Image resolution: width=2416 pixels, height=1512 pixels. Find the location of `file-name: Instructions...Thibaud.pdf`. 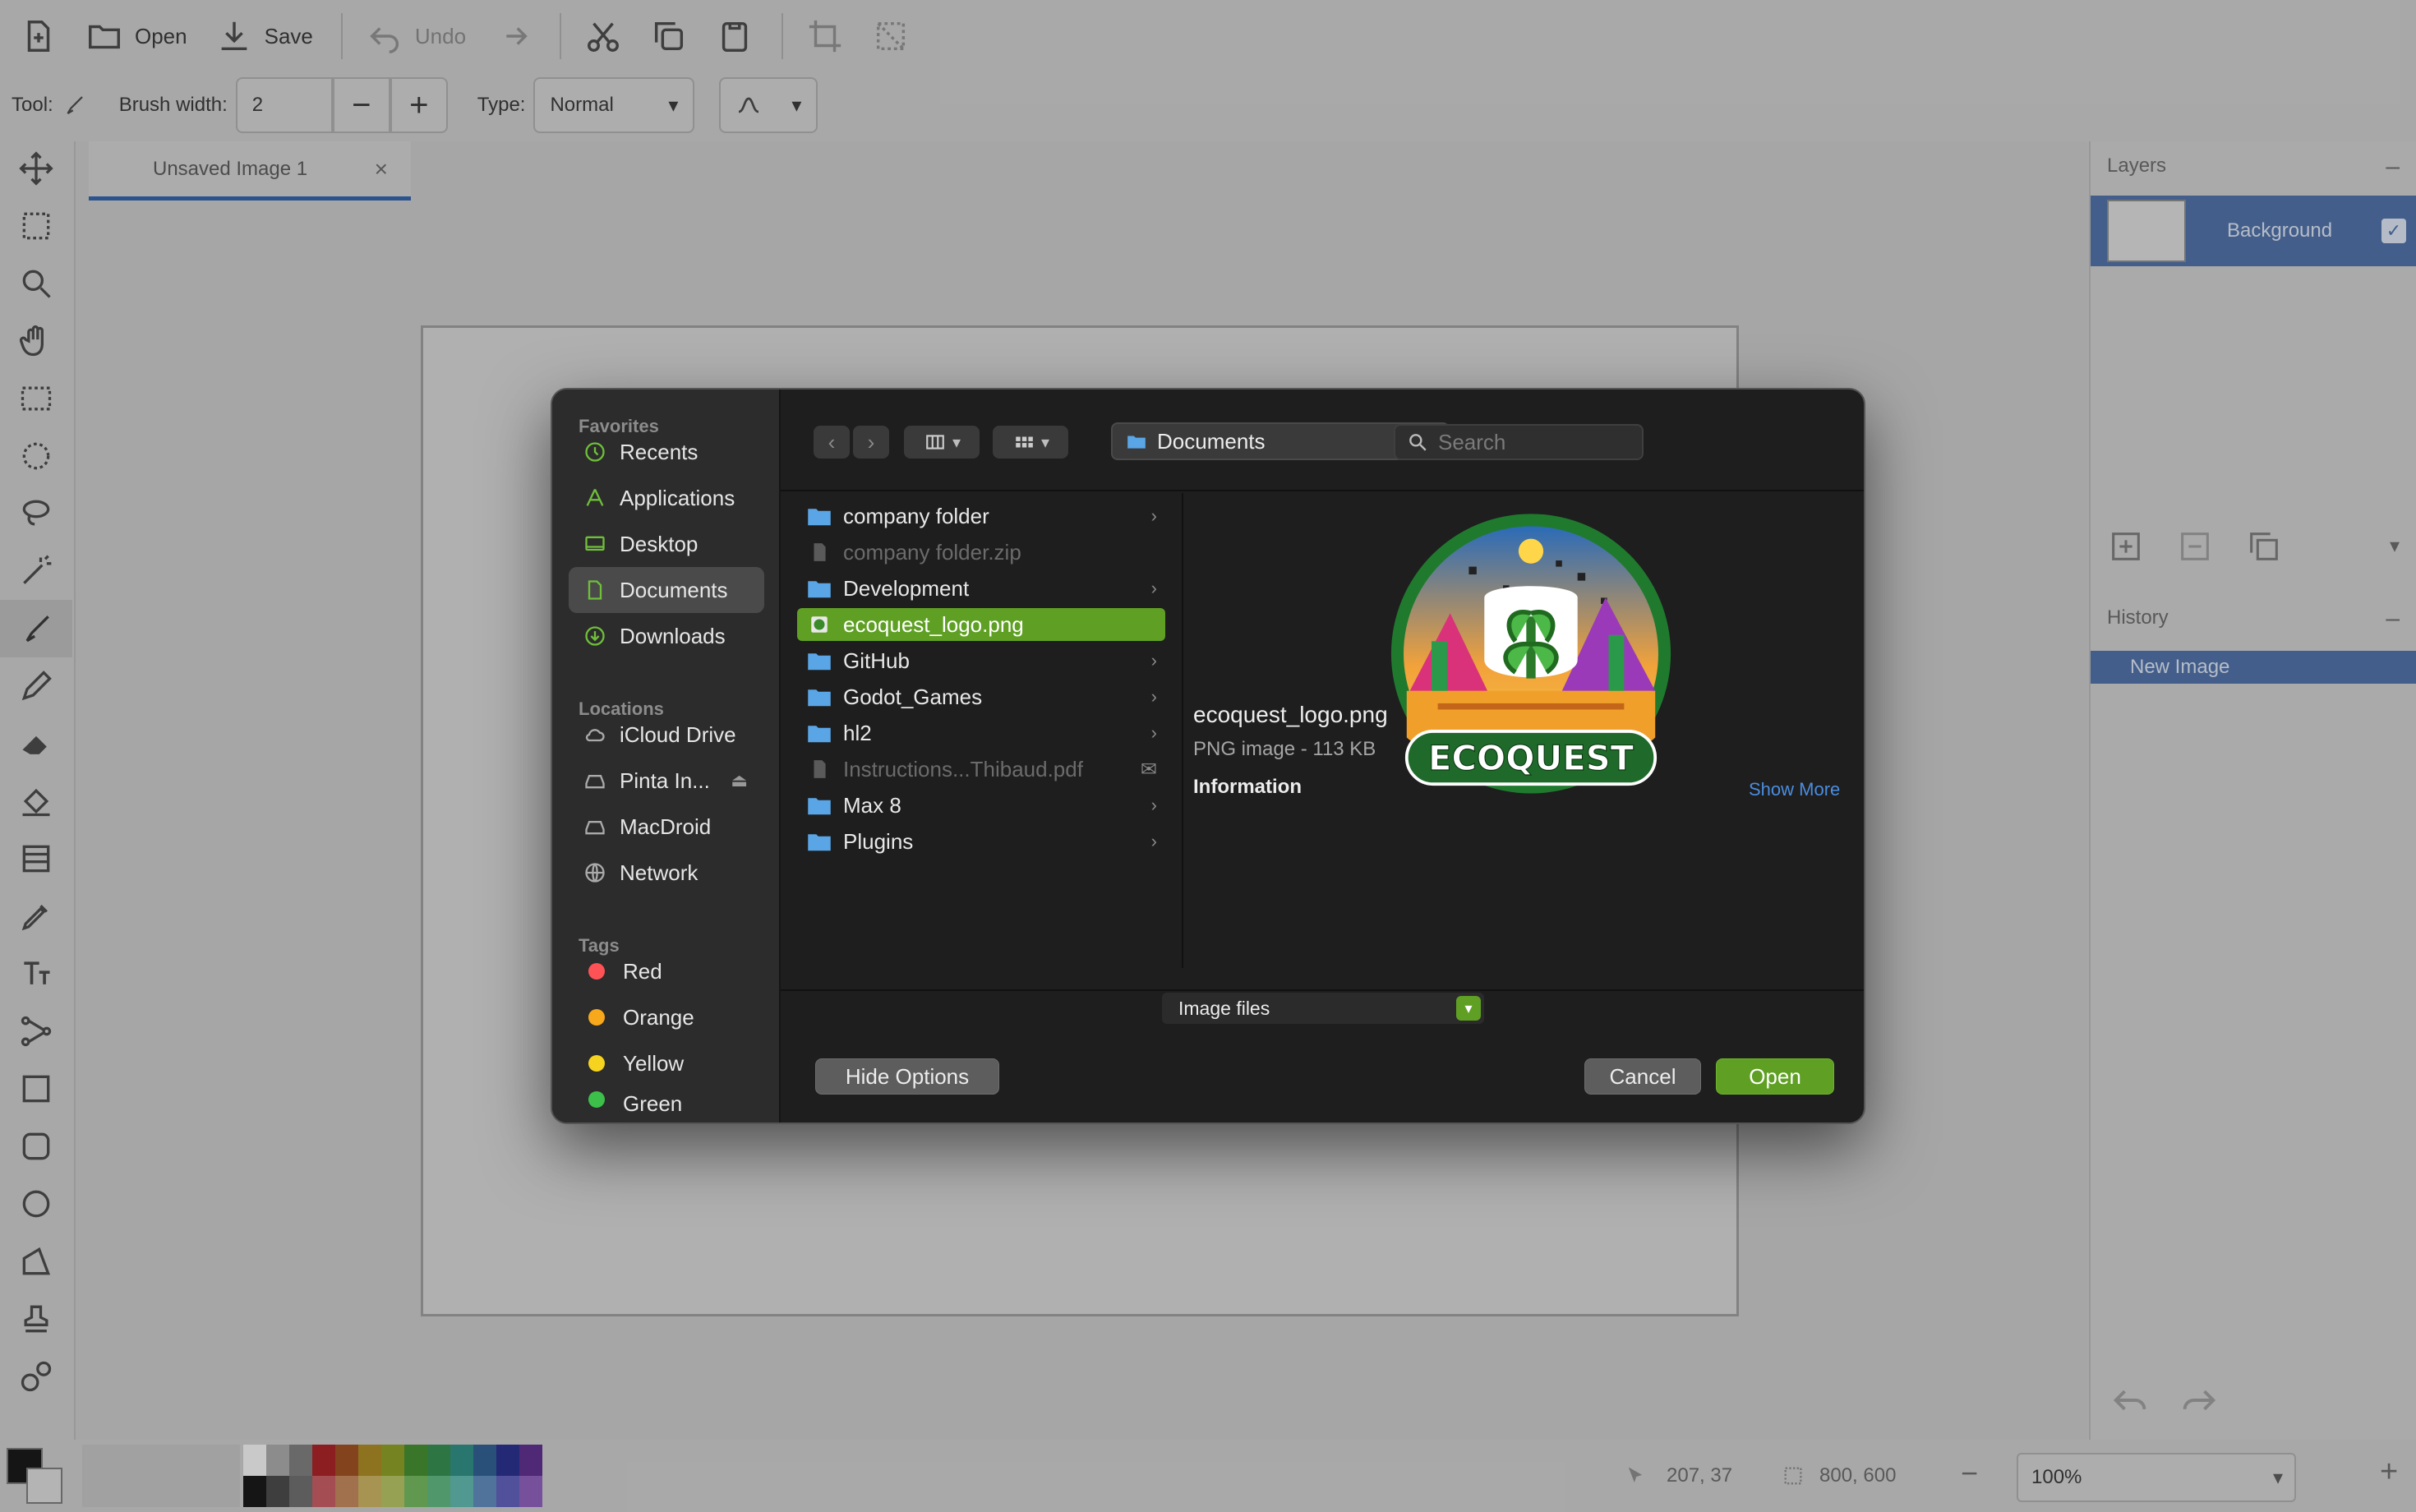

file-name: Instructions...Thibaud.pdf is located at coordinates (963, 768).